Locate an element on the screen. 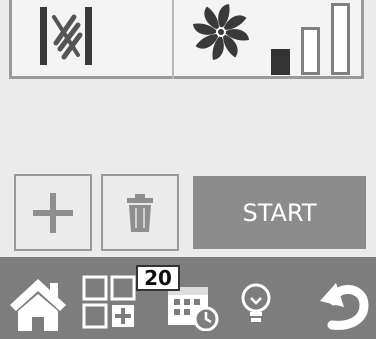  start-button: START is located at coordinates (279, 212).